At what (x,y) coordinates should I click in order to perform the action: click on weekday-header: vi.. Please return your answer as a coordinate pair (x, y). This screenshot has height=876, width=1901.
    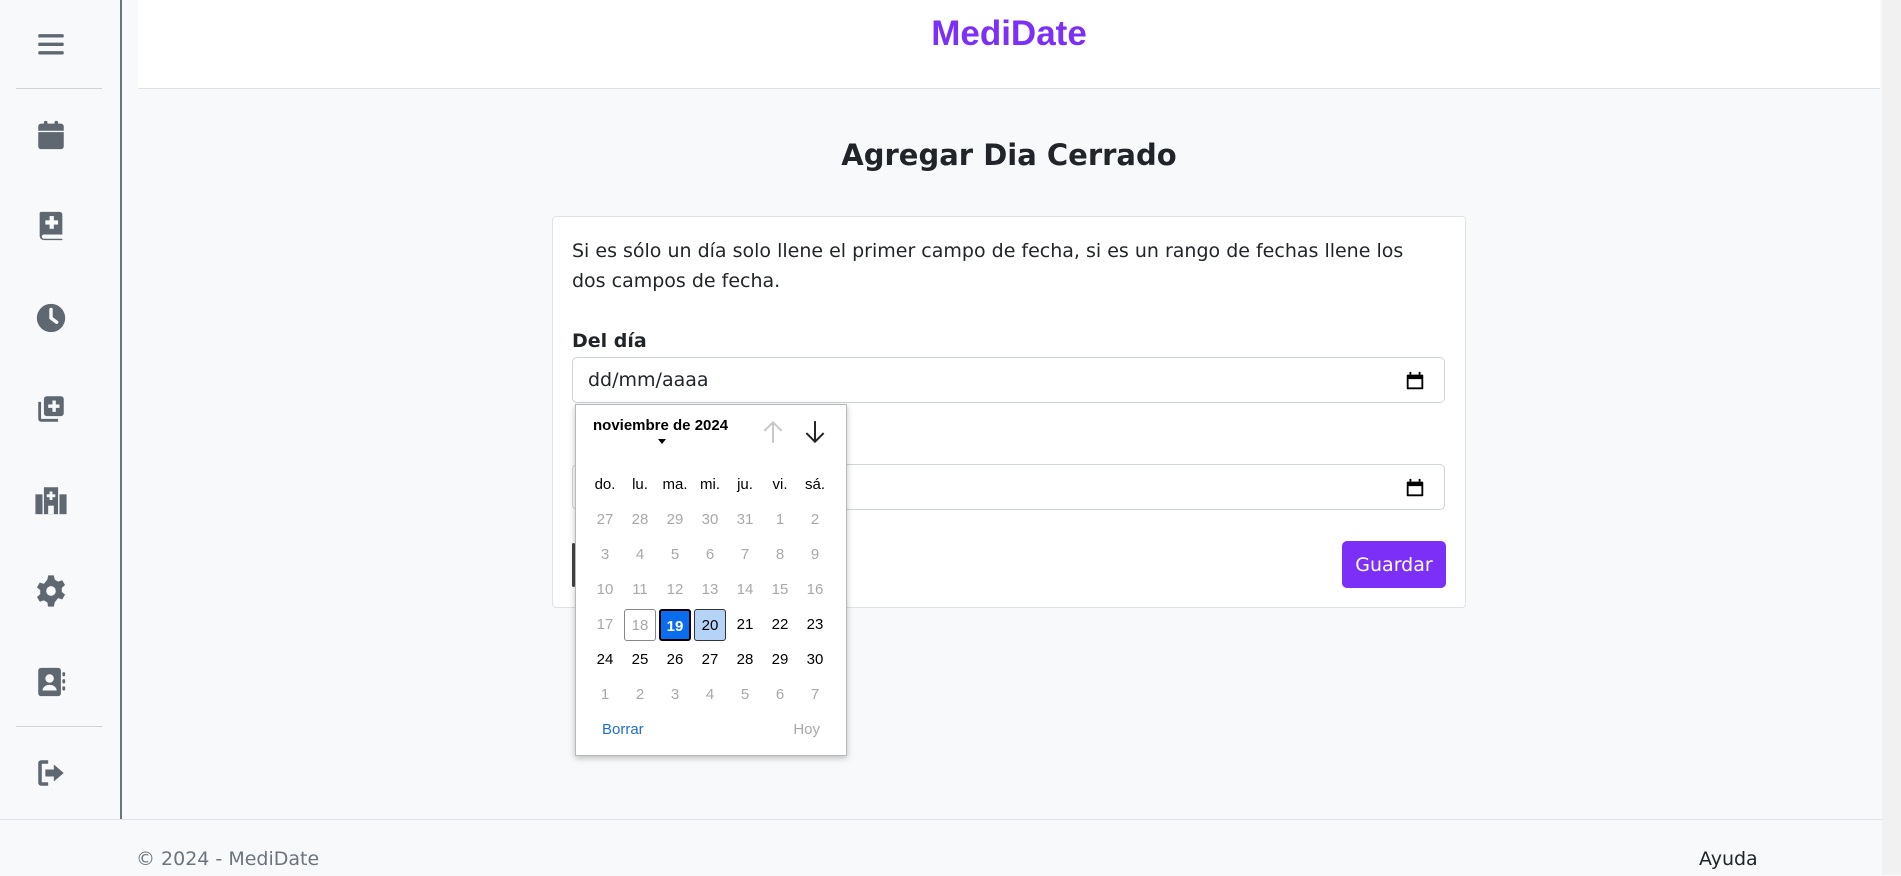
    Looking at the image, I should click on (780, 484).